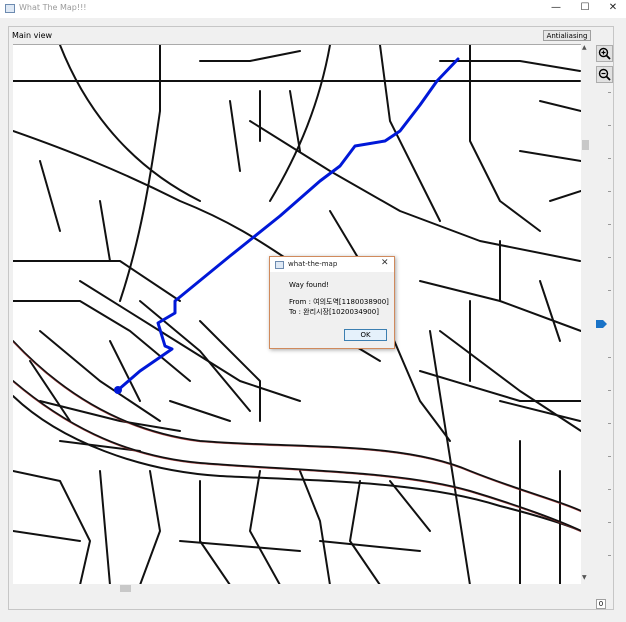 The height and width of the screenshot is (622, 626). I want to click on dialog-app-icon, so click(279, 265).